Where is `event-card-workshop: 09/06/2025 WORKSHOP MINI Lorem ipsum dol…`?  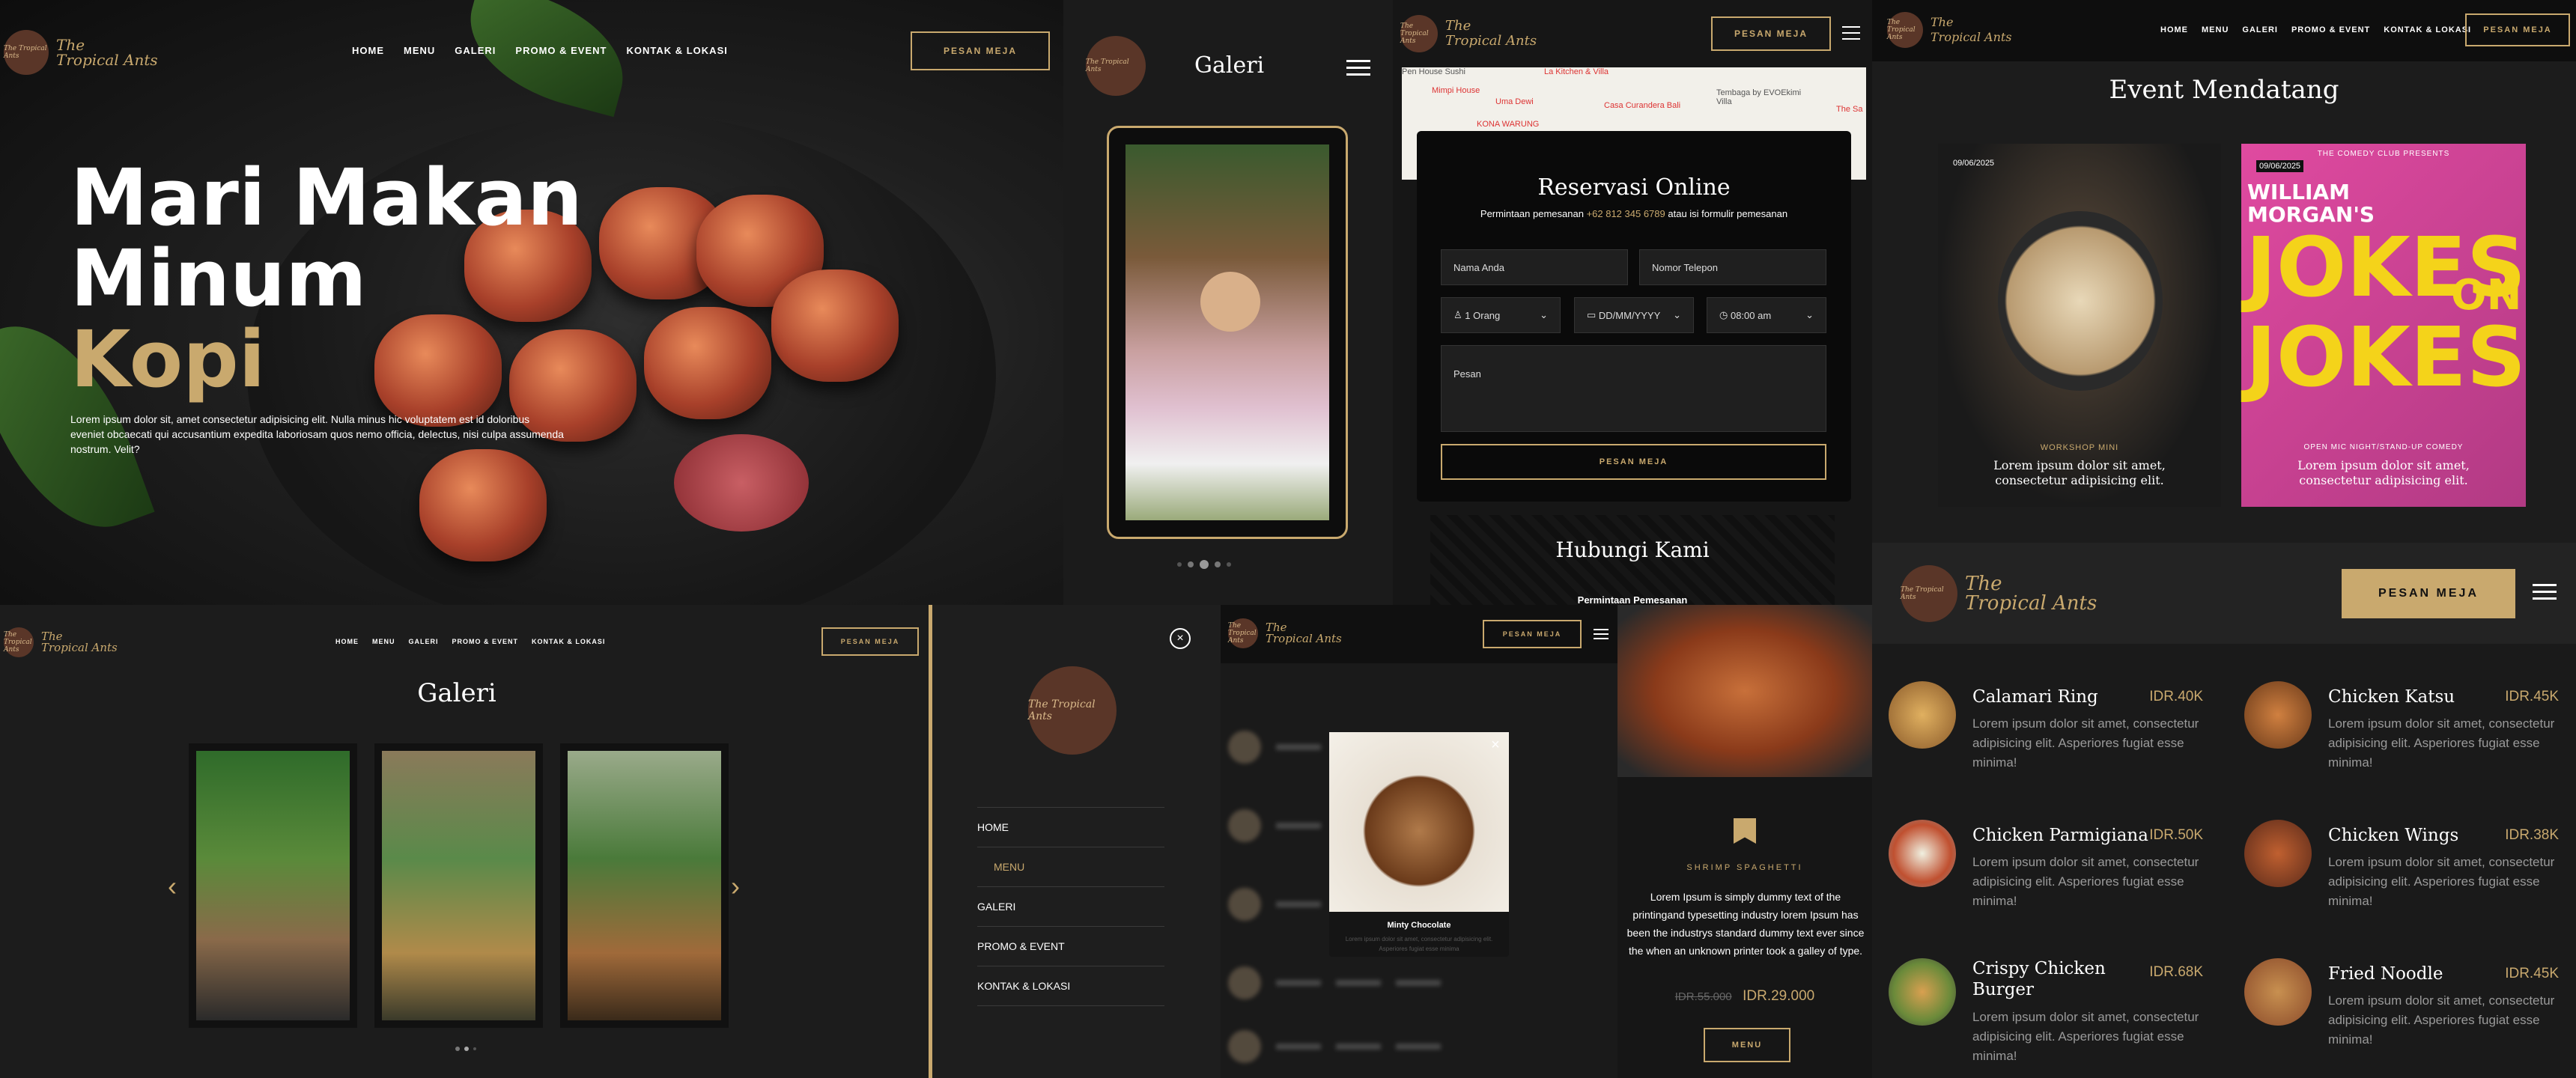 event-card-workshop: 09/06/2025 WORKSHOP MINI Lorem ipsum dol… is located at coordinates (2079, 325).